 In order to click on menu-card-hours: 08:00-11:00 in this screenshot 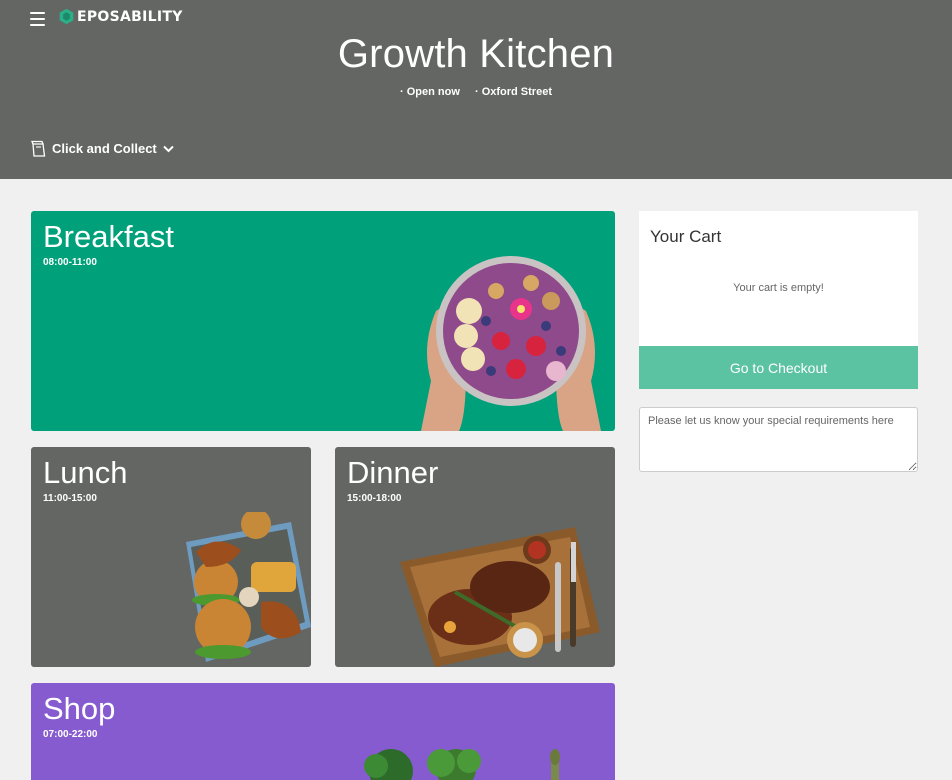, I will do `click(70, 262)`.